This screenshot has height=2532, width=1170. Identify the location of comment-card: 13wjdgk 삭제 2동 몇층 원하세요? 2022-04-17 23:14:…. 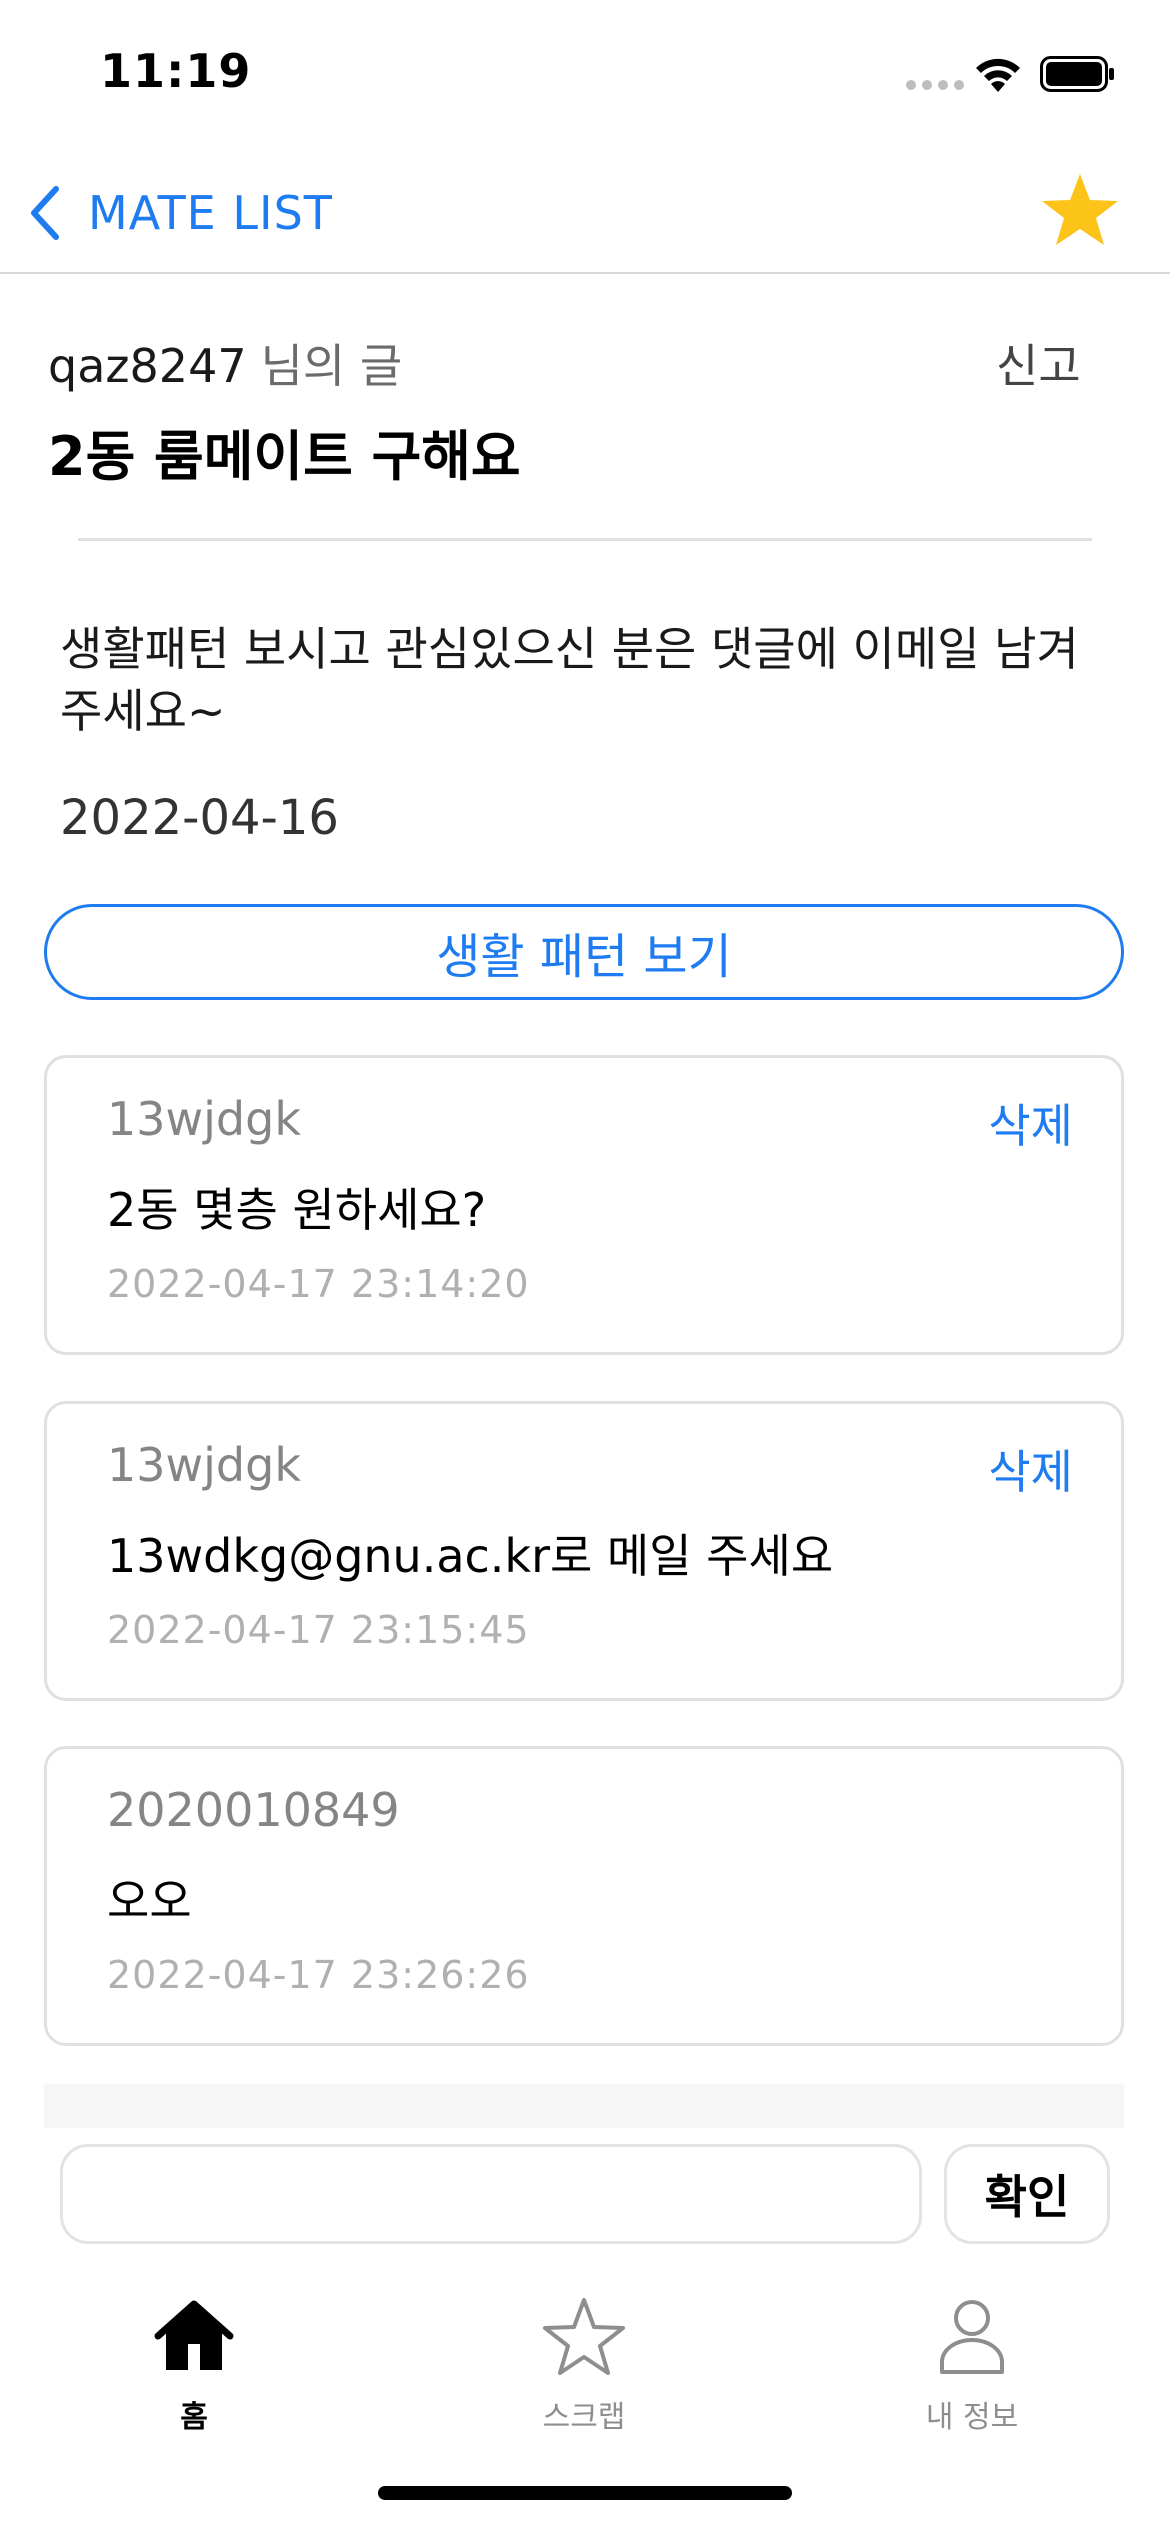
(584, 1205).